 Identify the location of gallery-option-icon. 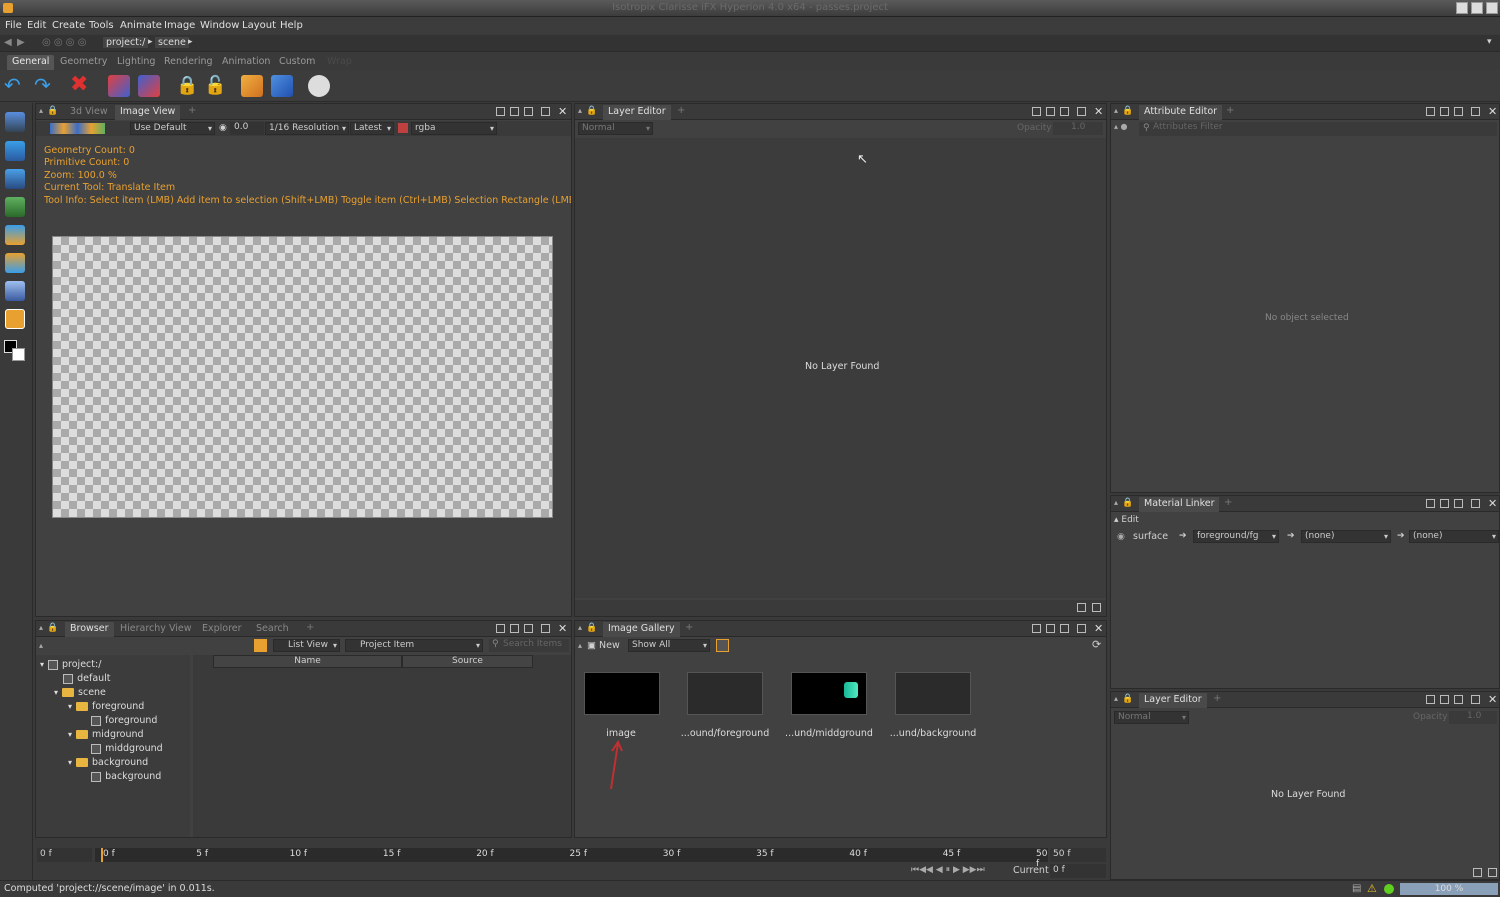
(722, 645).